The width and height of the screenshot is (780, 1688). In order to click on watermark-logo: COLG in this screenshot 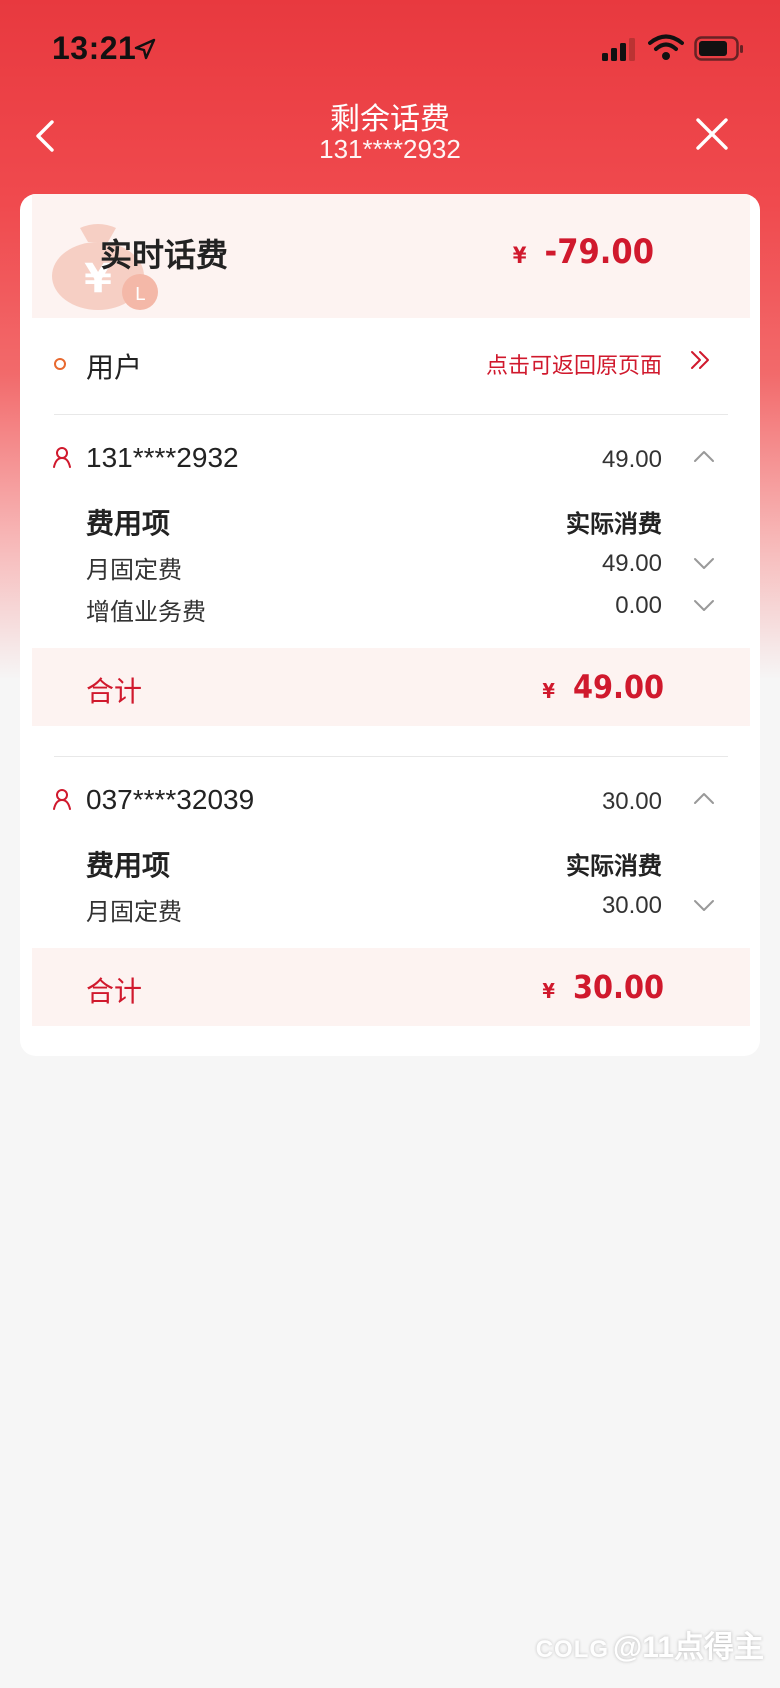, I will do `click(572, 1649)`.